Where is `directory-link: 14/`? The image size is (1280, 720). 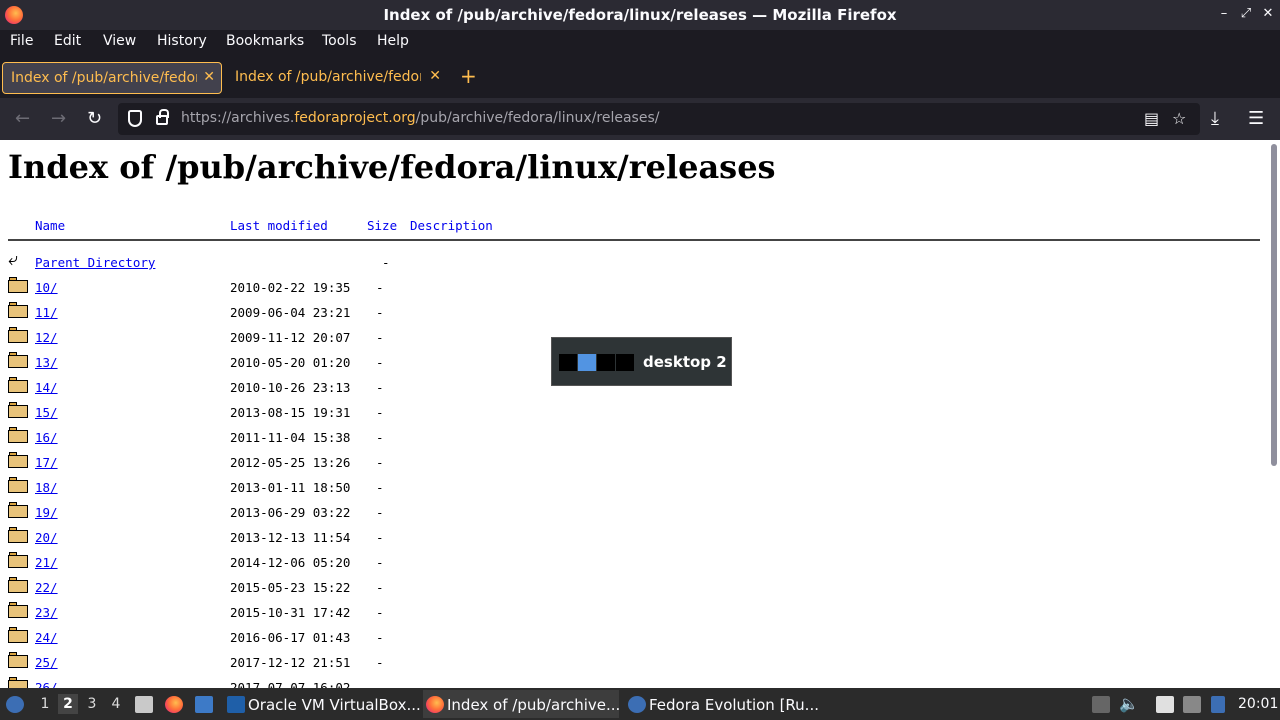 directory-link: 14/ is located at coordinates (46, 387).